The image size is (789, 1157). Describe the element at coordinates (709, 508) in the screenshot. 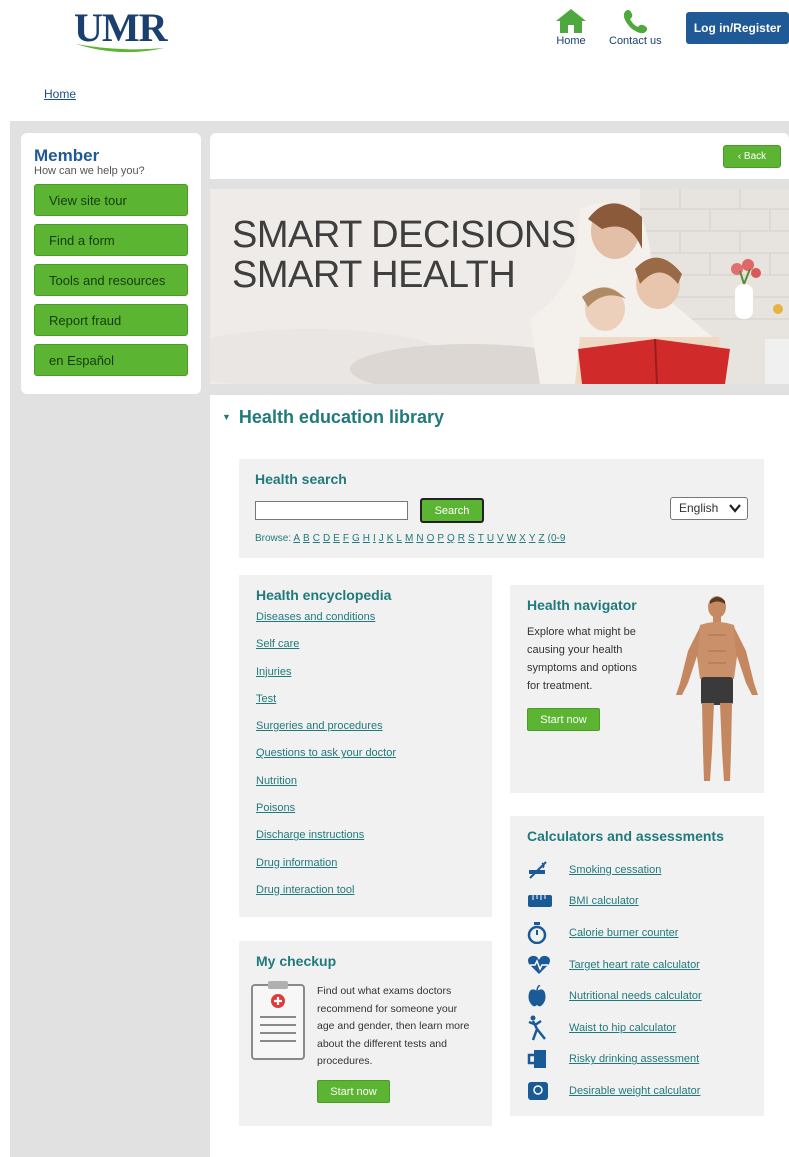

I see `language-select: English` at that location.